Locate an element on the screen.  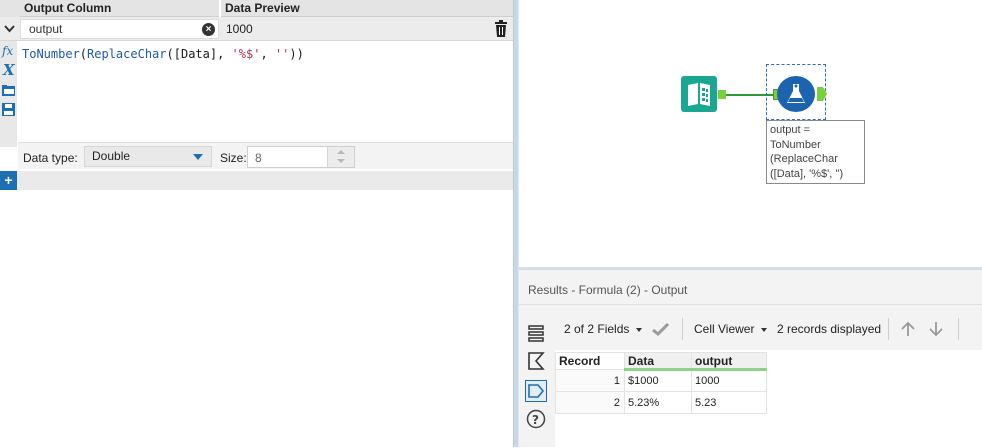
output-column-field: × is located at coordinates (119, 29).